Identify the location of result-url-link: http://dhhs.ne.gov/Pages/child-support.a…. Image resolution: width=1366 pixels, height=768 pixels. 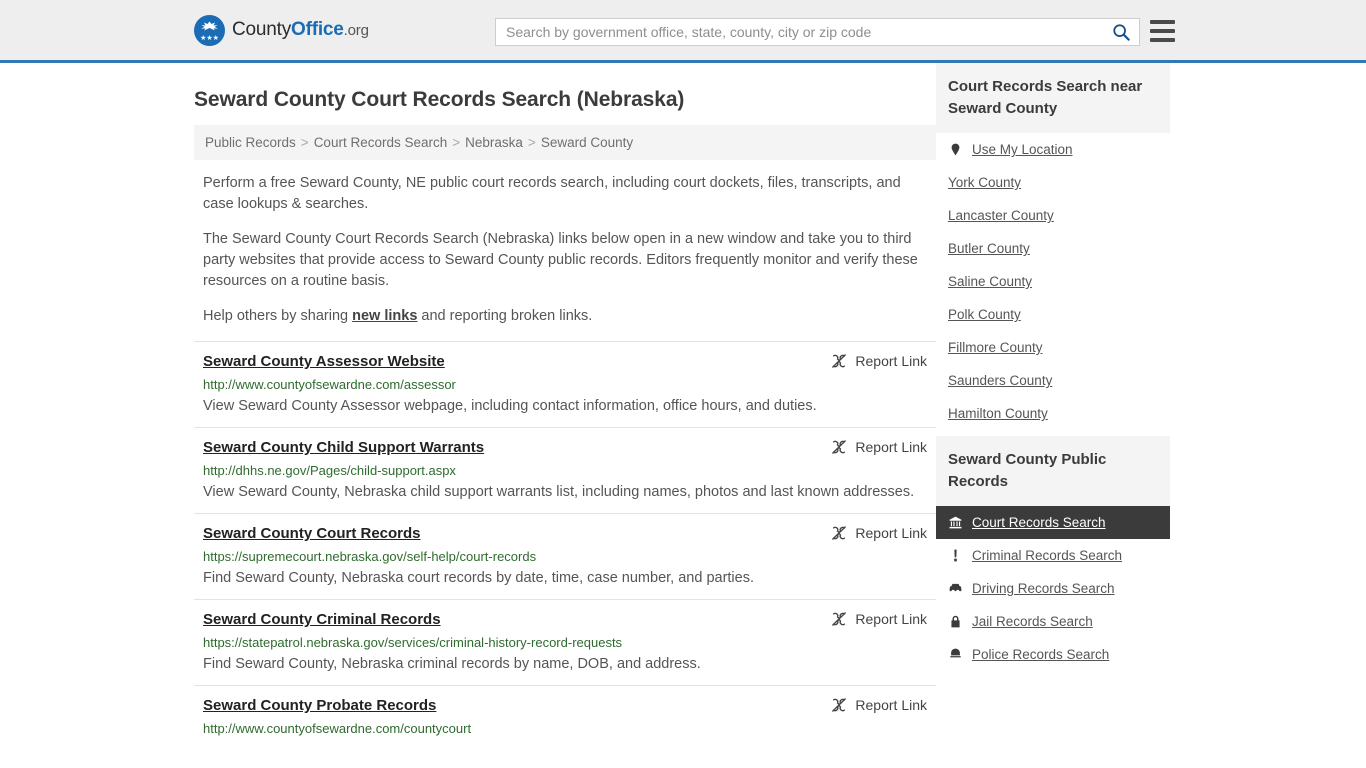
(565, 470).